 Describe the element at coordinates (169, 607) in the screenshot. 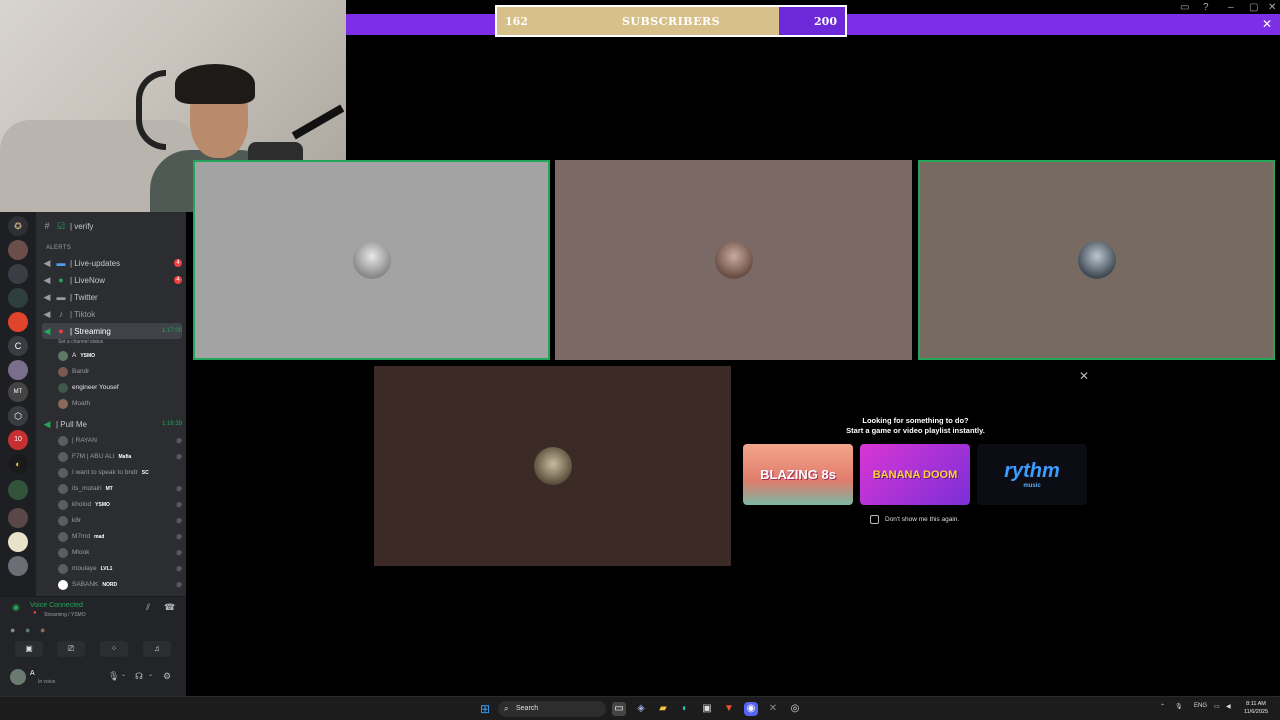

I see `disconnect-icon: ☎` at that location.